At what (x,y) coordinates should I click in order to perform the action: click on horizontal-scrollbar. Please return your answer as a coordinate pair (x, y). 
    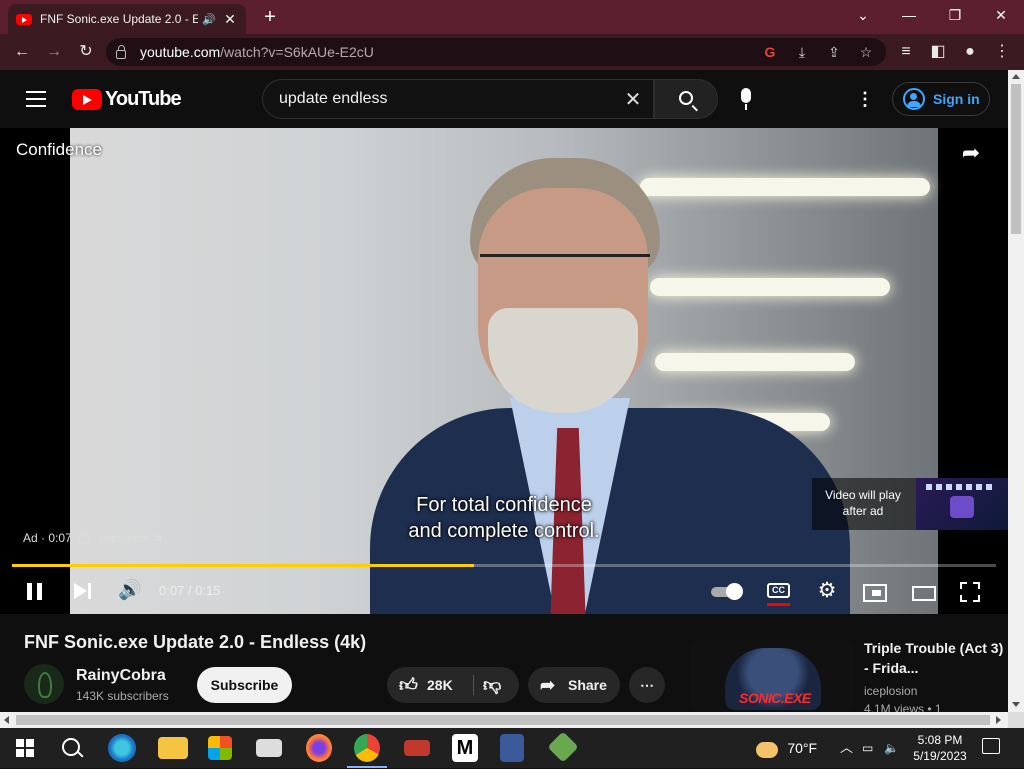
    Looking at the image, I should click on (504, 720).